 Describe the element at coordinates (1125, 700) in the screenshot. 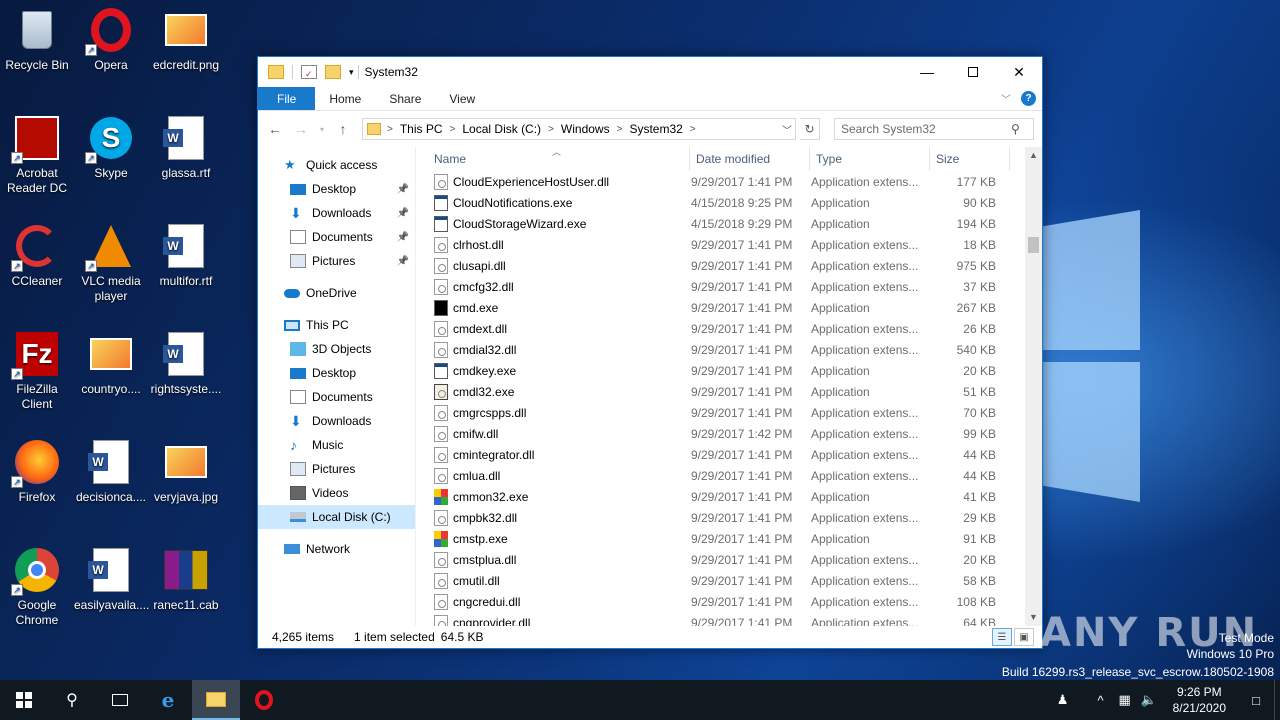

I see `network-status-icon: ▦` at that location.